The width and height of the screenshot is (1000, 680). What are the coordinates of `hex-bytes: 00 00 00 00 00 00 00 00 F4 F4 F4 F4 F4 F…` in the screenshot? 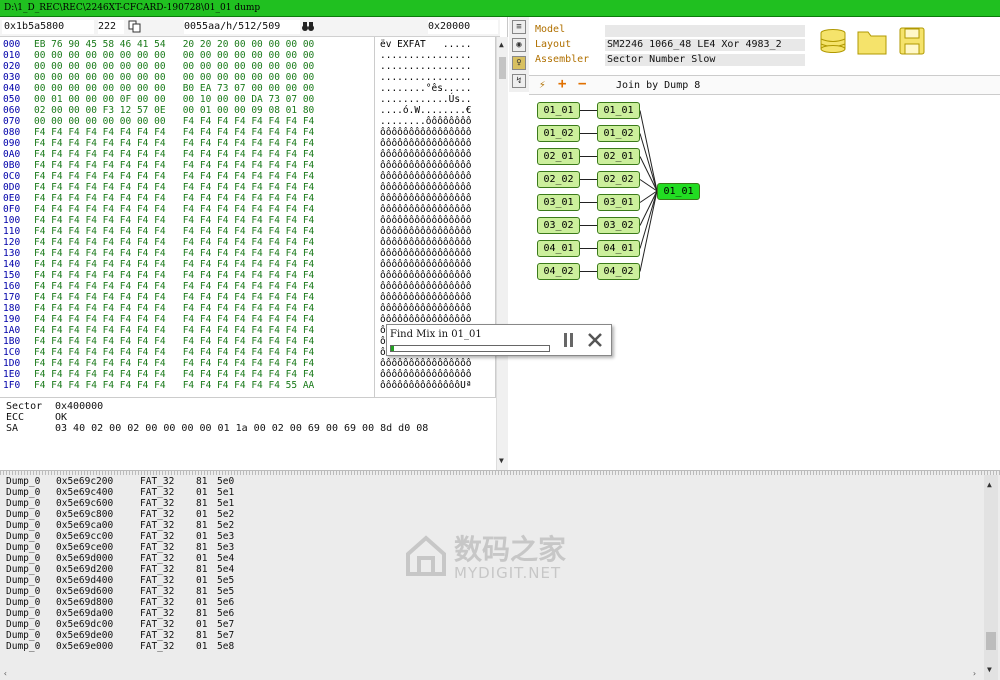 It's located at (174, 121).